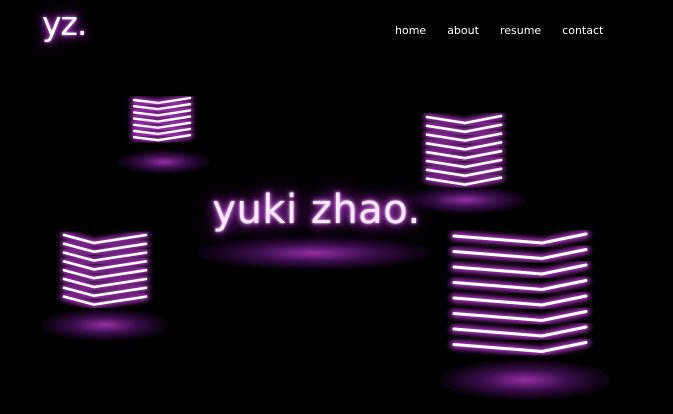  What do you see at coordinates (520, 30) in the screenshot?
I see `nav-resume-link: resume` at bounding box center [520, 30].